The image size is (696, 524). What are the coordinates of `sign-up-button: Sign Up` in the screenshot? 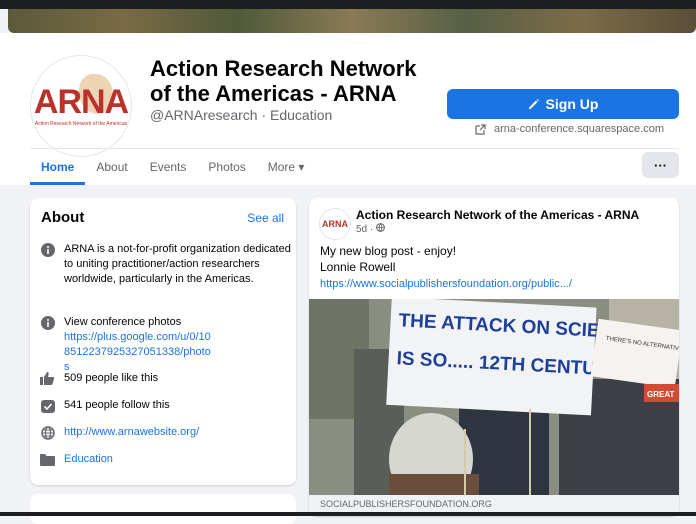 It's located at (563, 104).